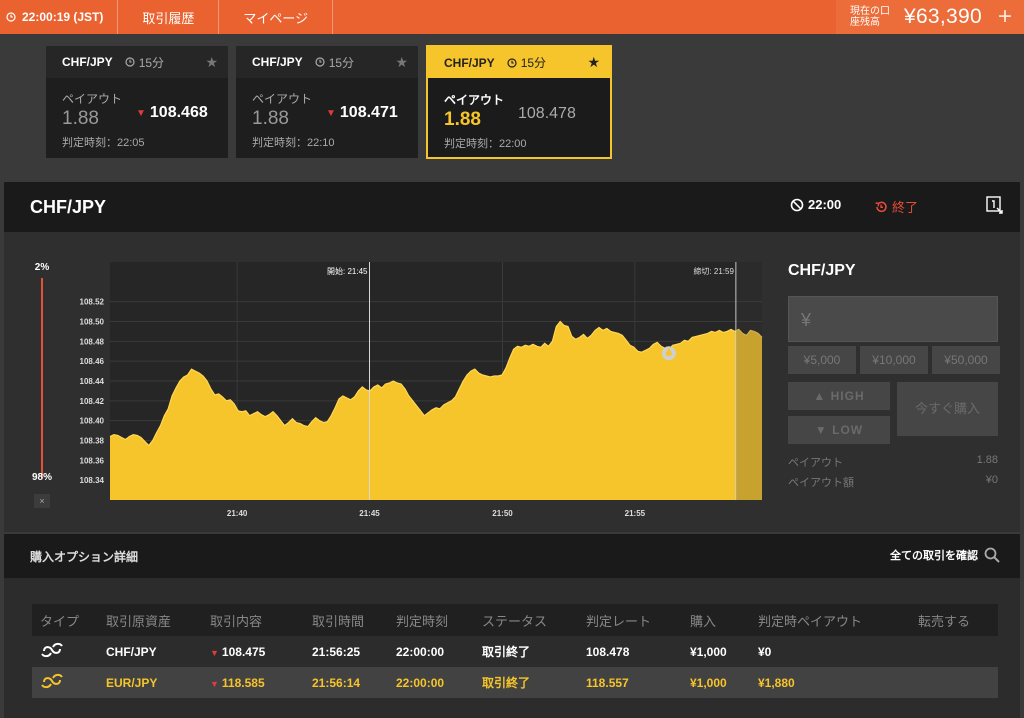  I want to click on card-rate-value: 108.468, so click(178, 112).